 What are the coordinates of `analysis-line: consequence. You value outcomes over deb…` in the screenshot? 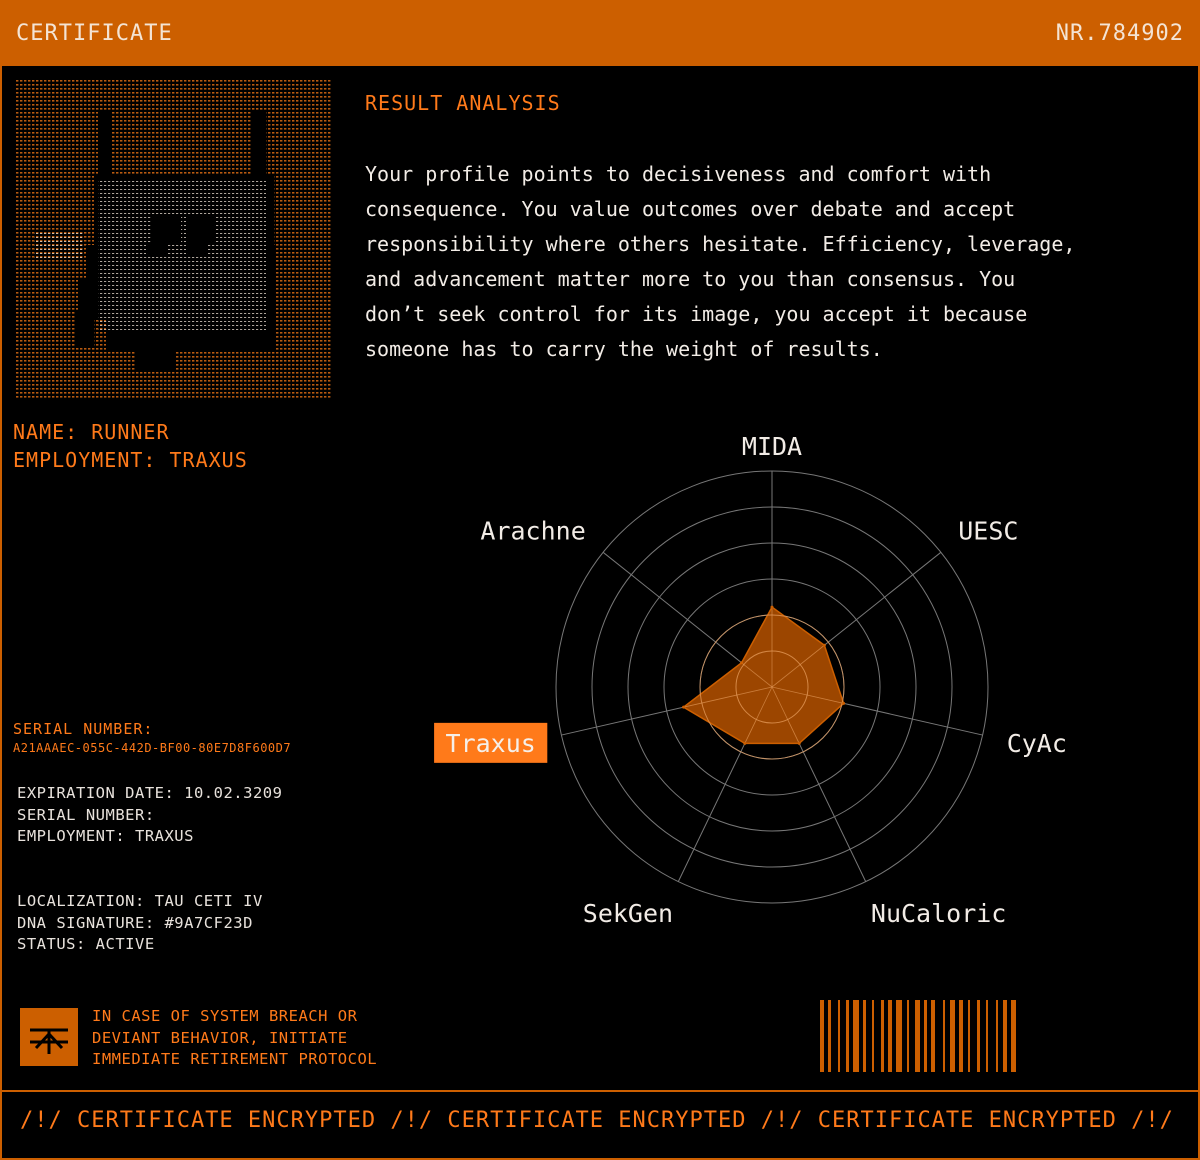 It's located at (690, 209).